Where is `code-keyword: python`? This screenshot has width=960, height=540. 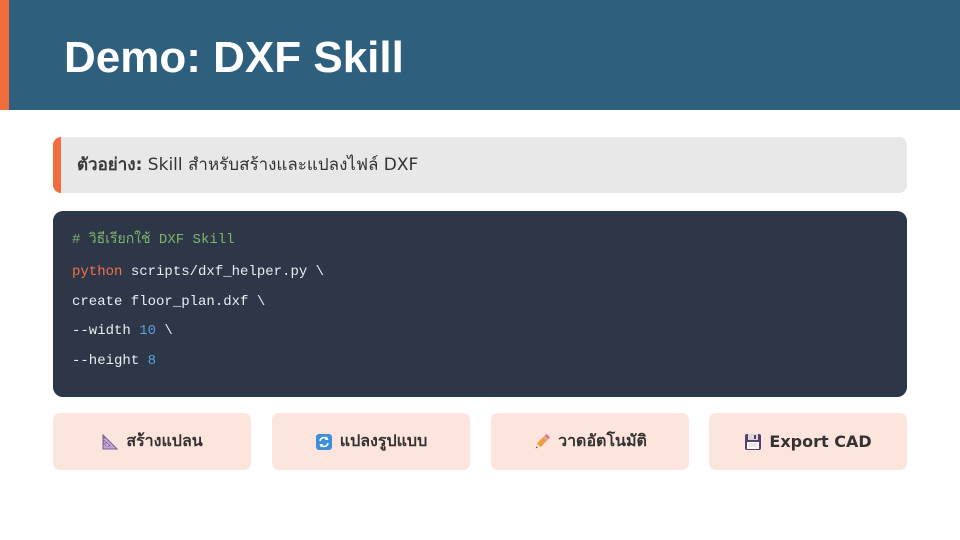
code-keyword: python is located at coordinates (97, 272).